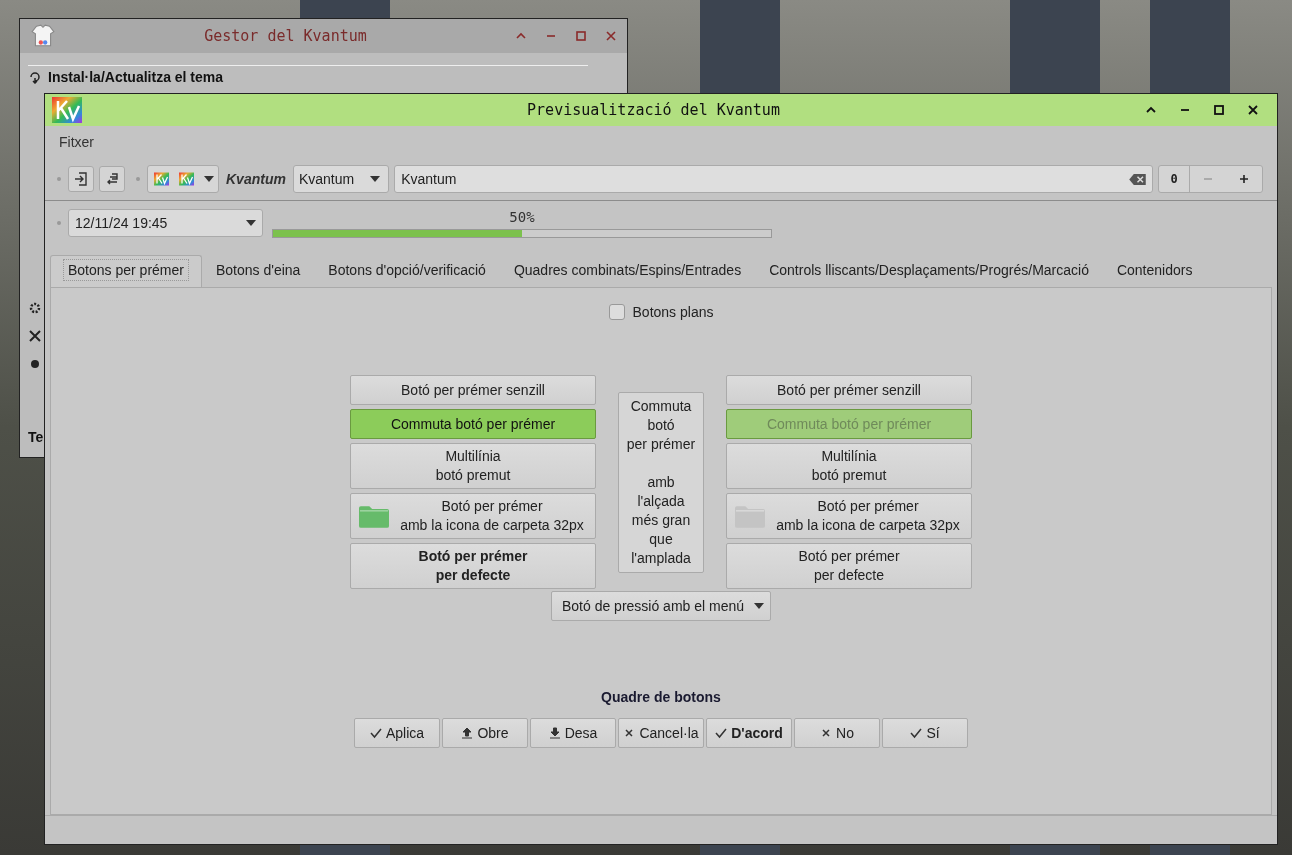 The image size is (1292, 855). I want to click on refresh-download-icon, so click(35, 77).